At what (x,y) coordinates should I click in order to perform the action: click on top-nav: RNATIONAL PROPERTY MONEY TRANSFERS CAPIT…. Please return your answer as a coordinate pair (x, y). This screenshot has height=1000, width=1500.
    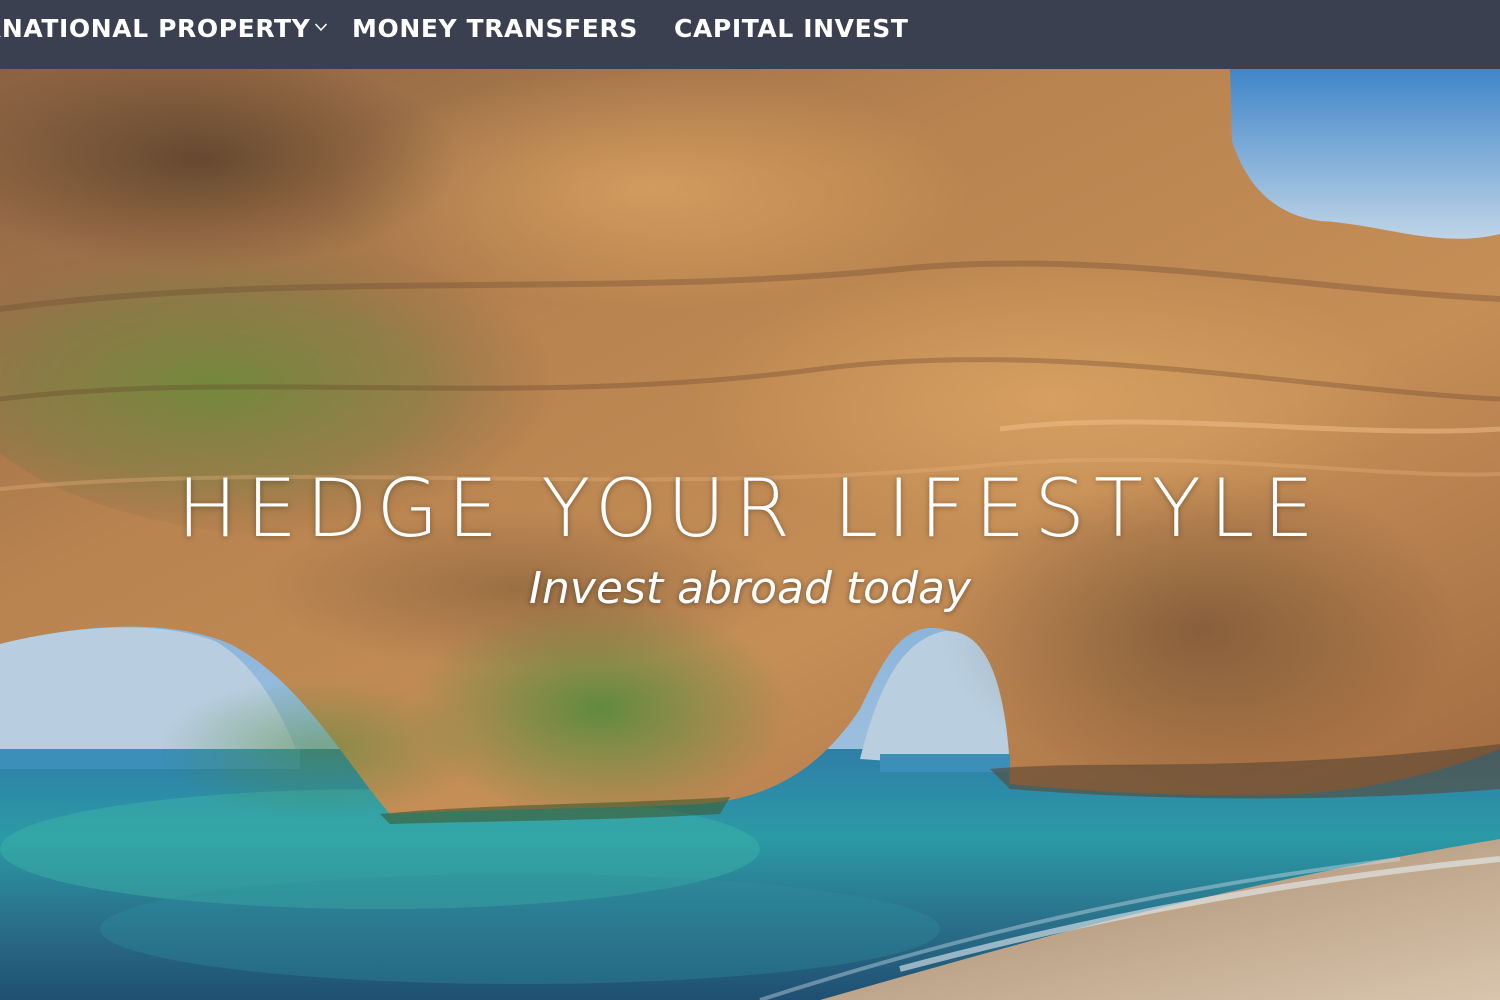
    Looking at the image, I should click on (750, 34).